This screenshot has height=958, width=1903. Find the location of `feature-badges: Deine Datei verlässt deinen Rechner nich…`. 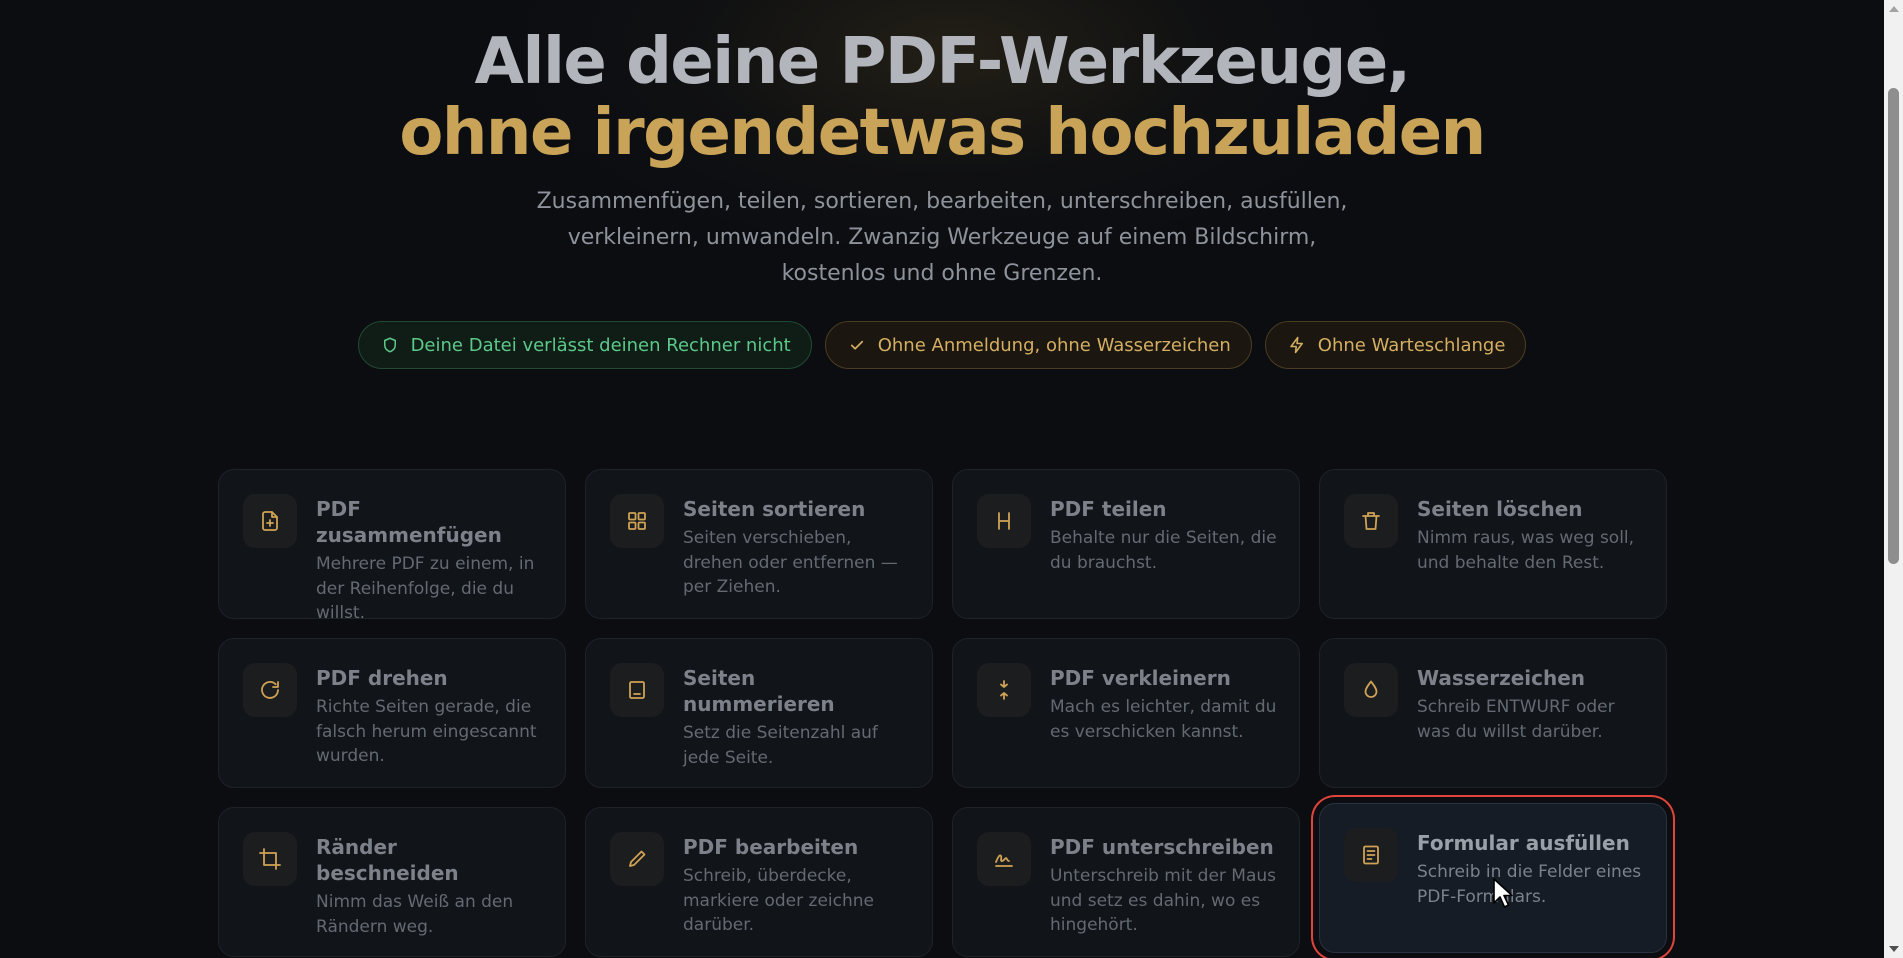

feature-badges: Deine Datei verlässt deinen Rechner nich… is located at coordinates (942, 345).